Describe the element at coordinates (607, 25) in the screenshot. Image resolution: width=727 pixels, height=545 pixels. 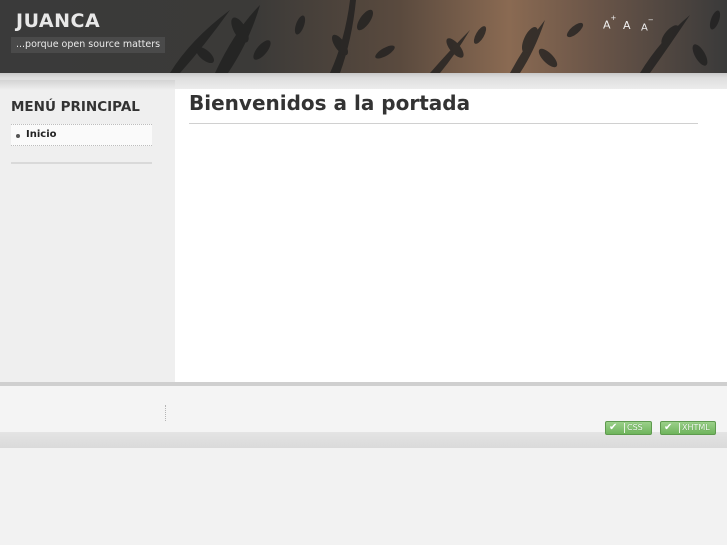
I see `increase-font-label: A` at that location.